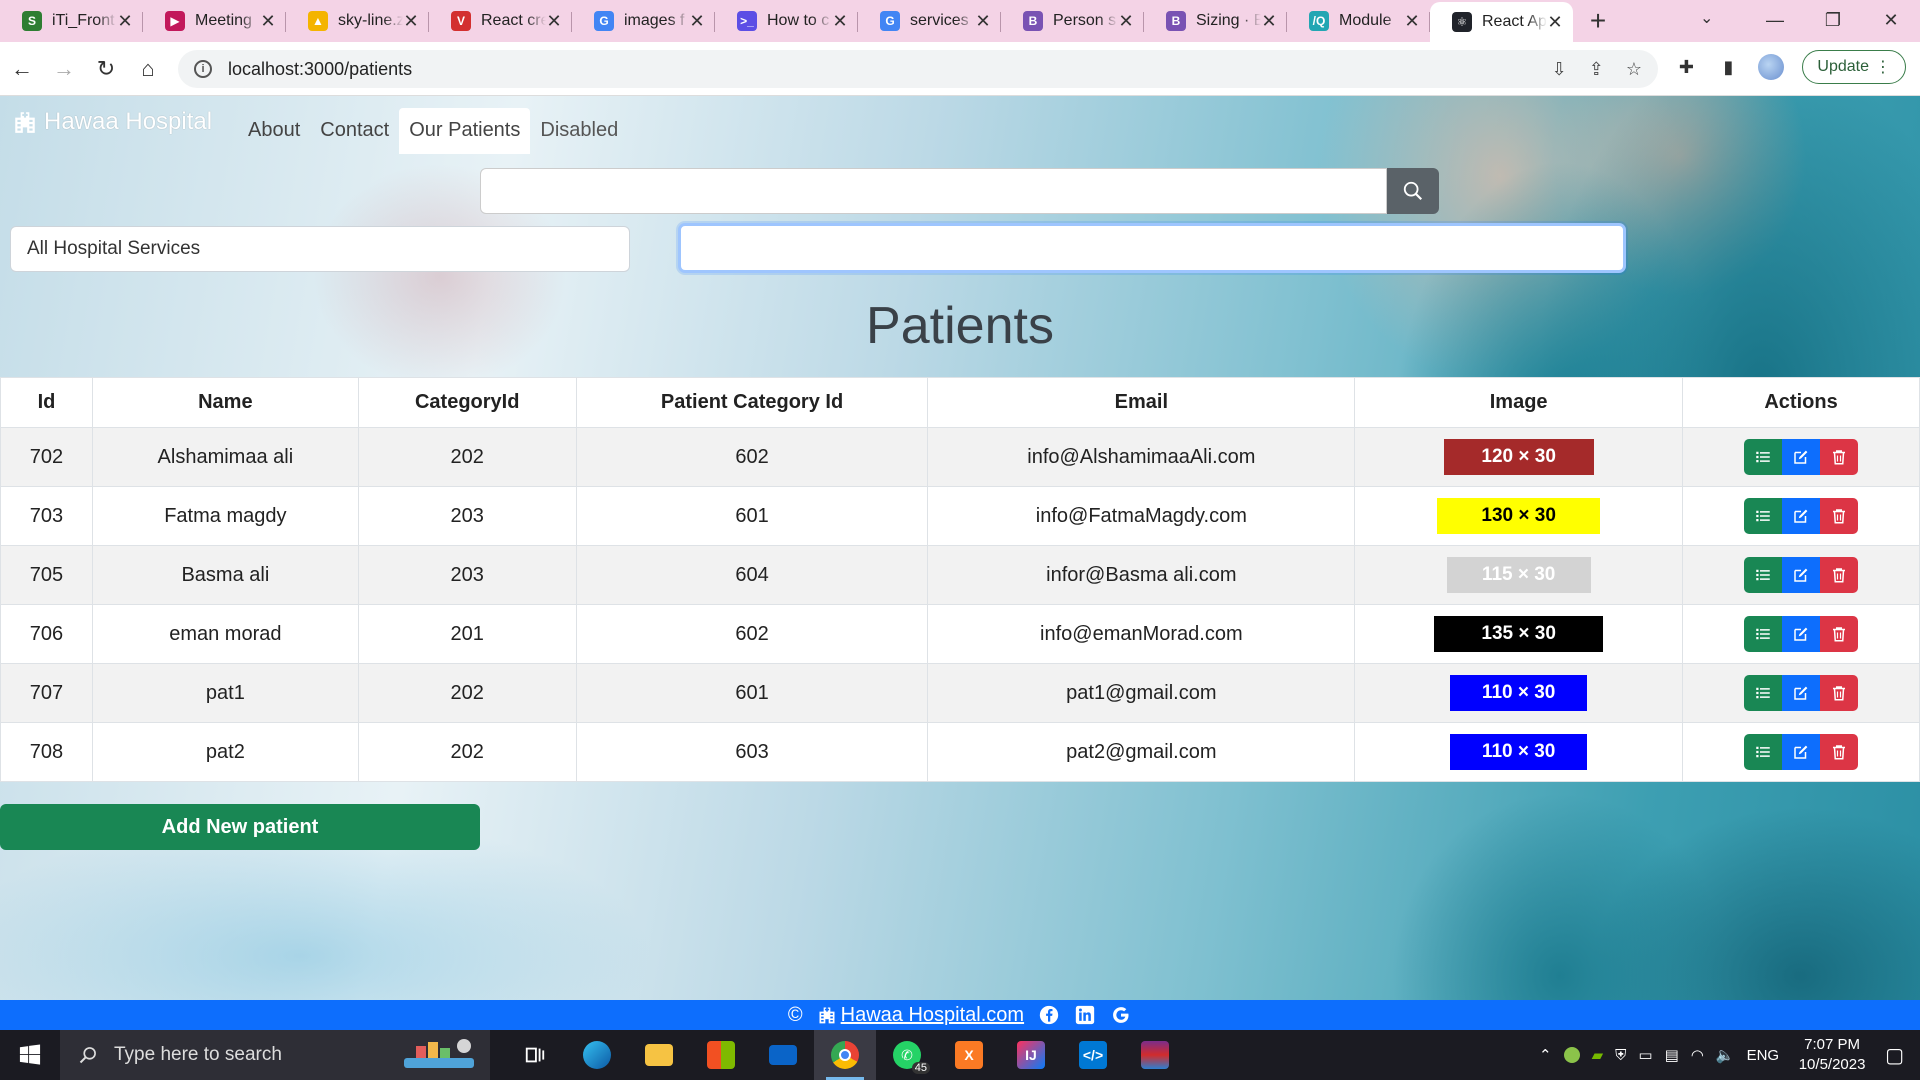  What do you see at coordinates (112, 122) in the screenshot?
I see `navbar-brand: Hawaa Hospital` at bounding box center [112, 122].